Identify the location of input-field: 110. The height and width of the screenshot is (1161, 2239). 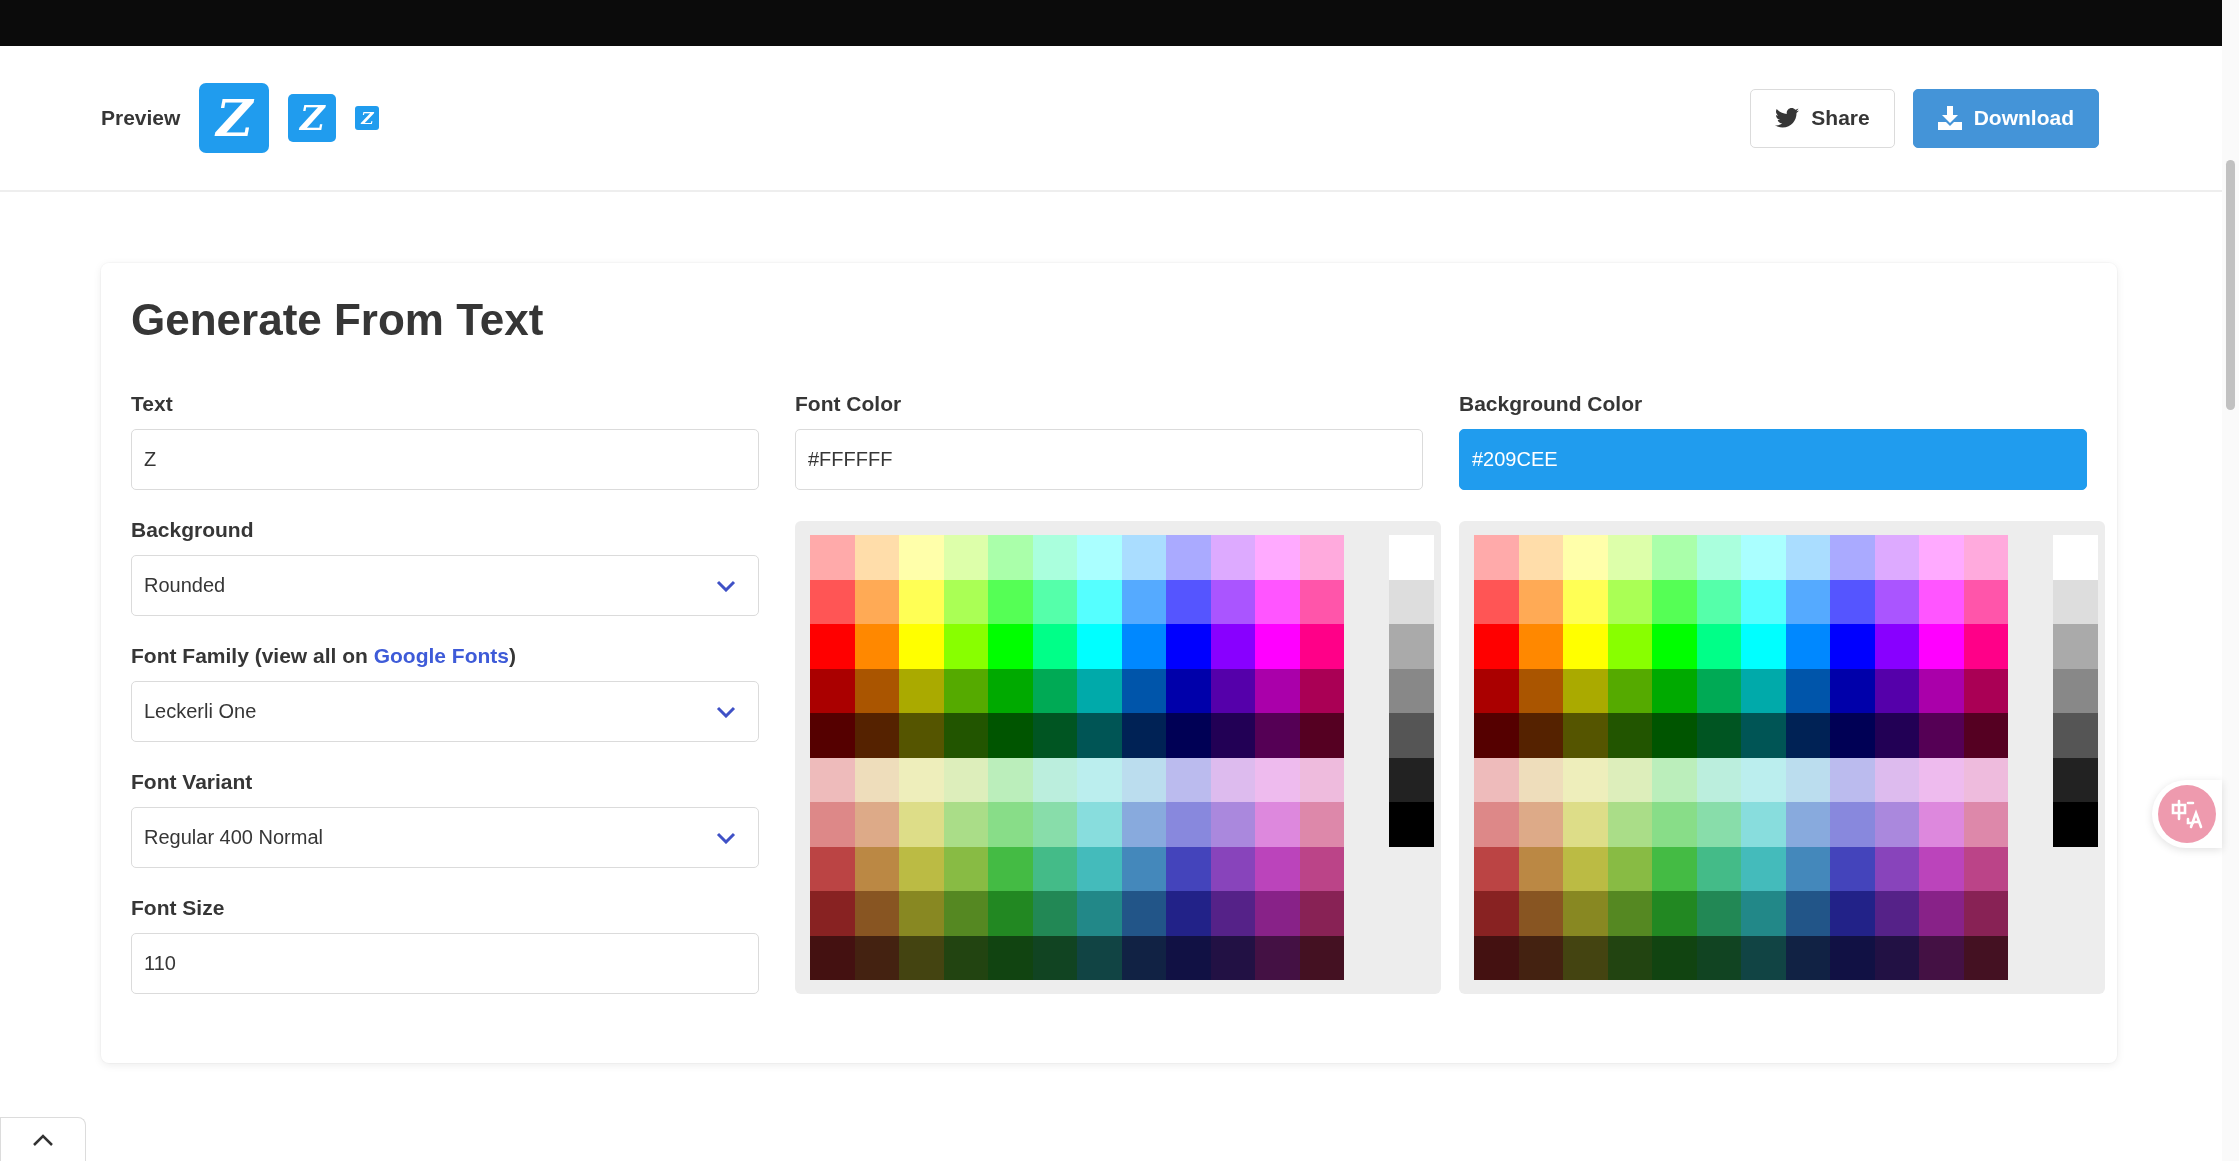
(445, 963).